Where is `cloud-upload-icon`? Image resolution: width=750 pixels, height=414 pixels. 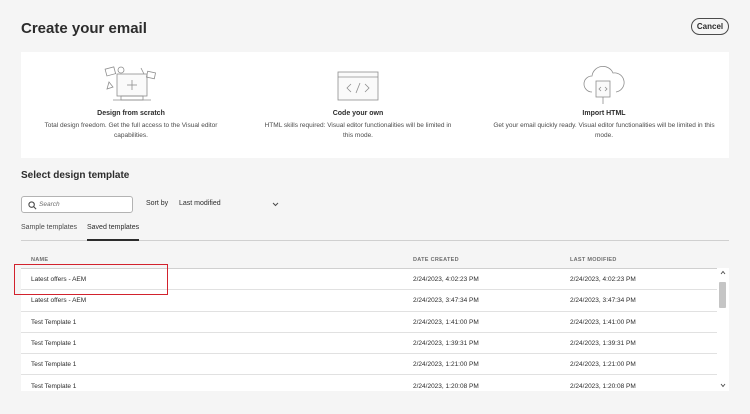
cloud-upload-icon is located at coordinates (604, 85).